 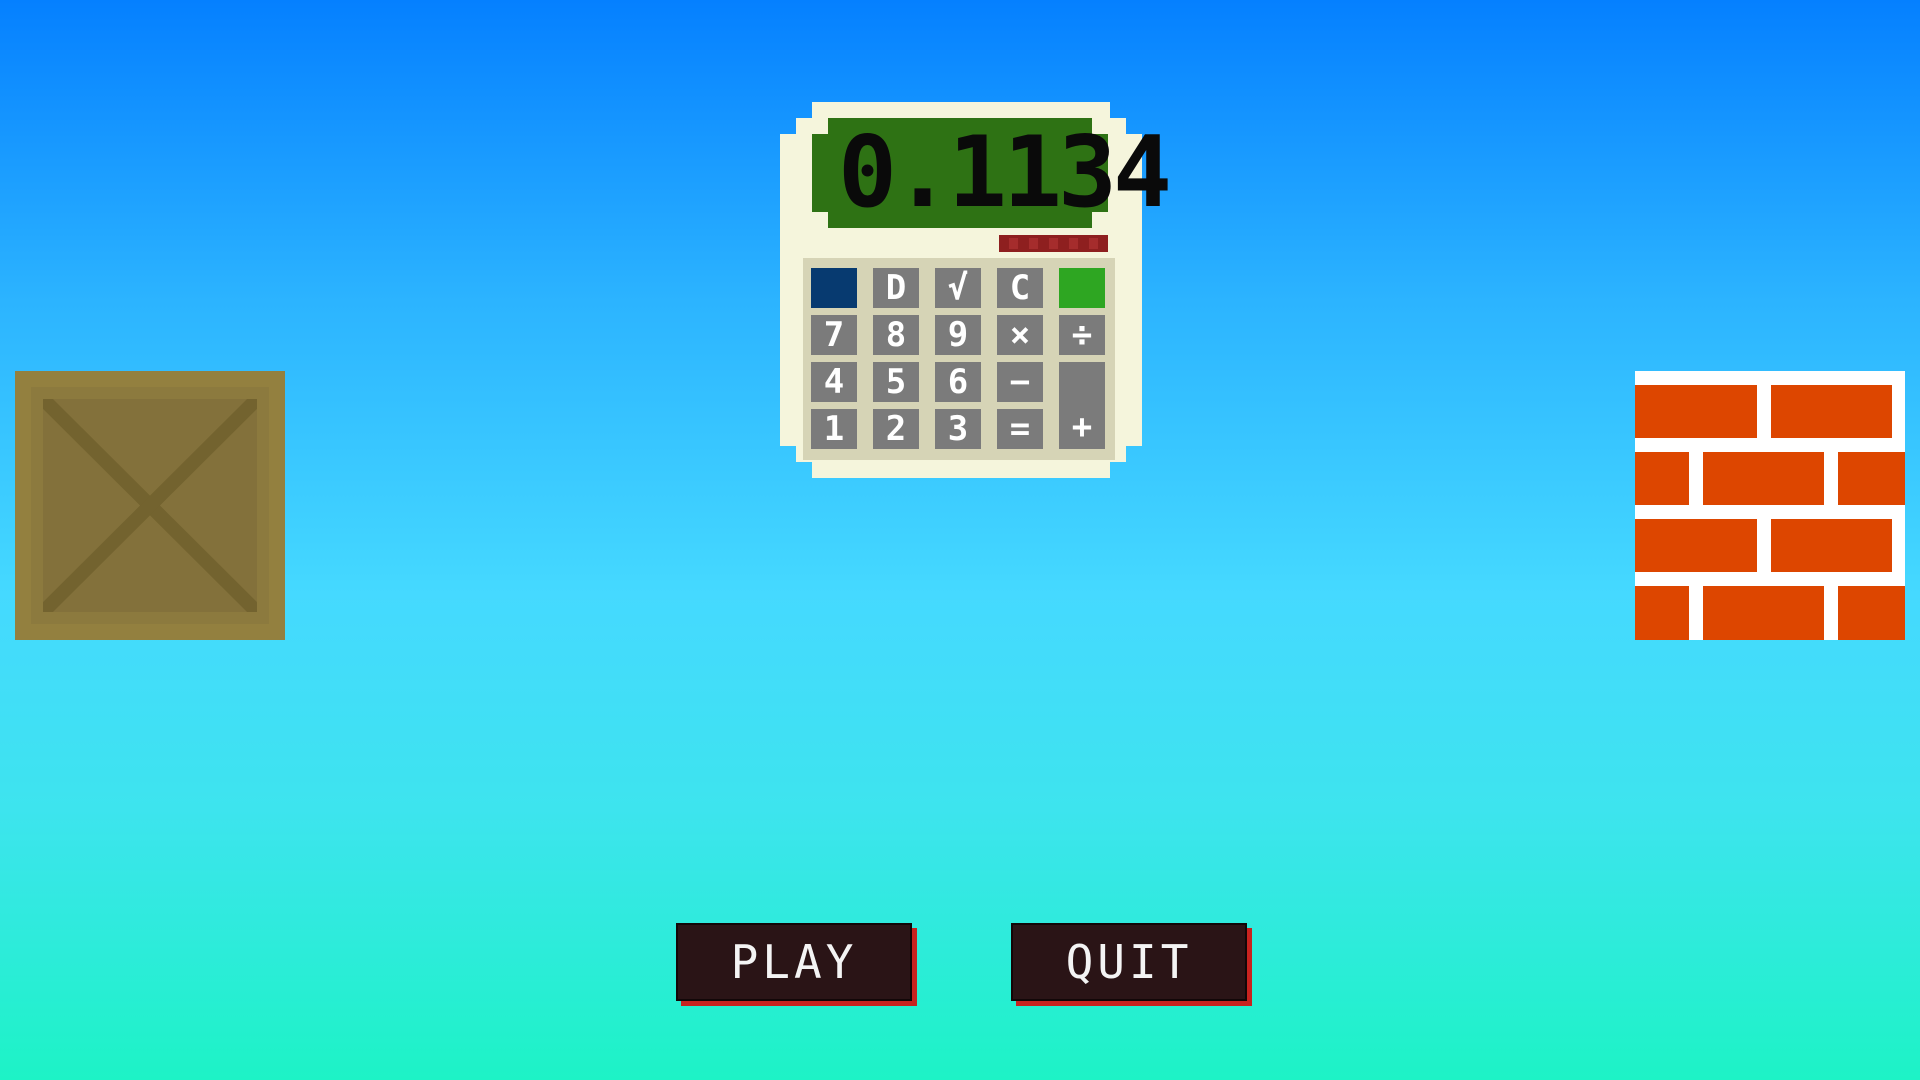 I want to click on calc-key-3: 3, so click(x=958, y=429).